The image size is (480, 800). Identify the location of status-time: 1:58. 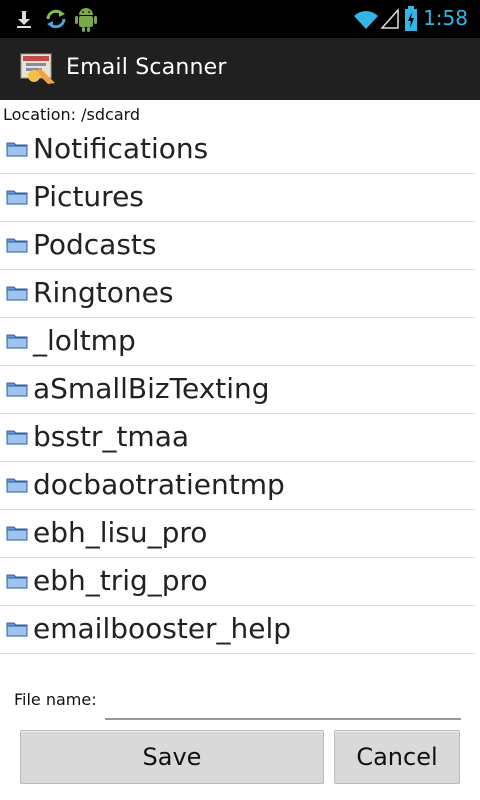
(445, 18).